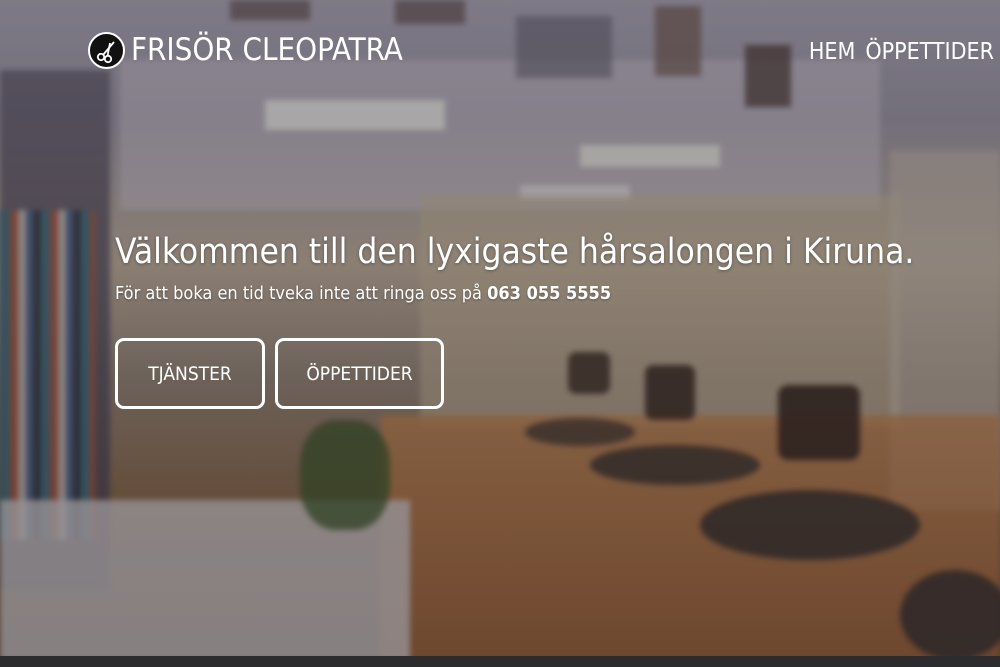 The image size is (1000, 667). Describe the element at coordinates (267, 50) in the screenshot. I see `brand-name: FRISÖR CLEOPATRA` at that location.